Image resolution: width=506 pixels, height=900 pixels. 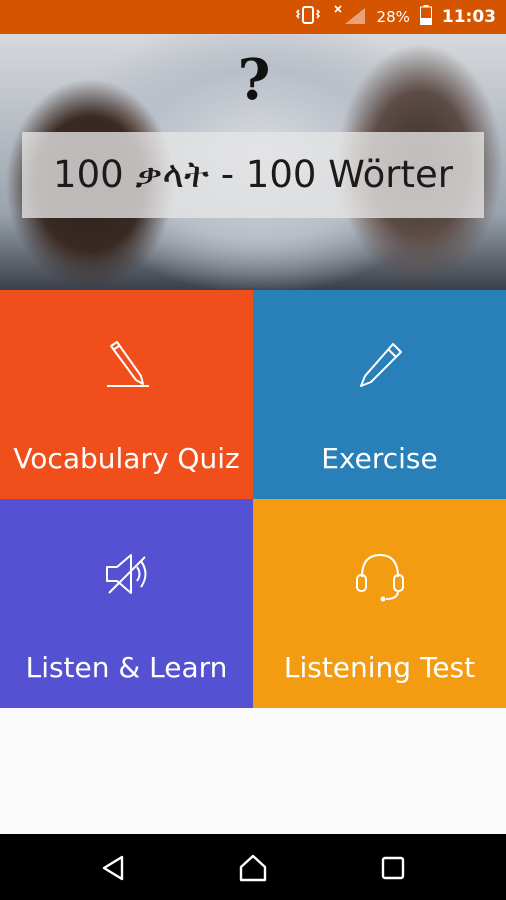 What do you see at coordinates (379, 394) in the screenshot?
I see `exercise-tile: Exercise` at bounding box center [379, 394].